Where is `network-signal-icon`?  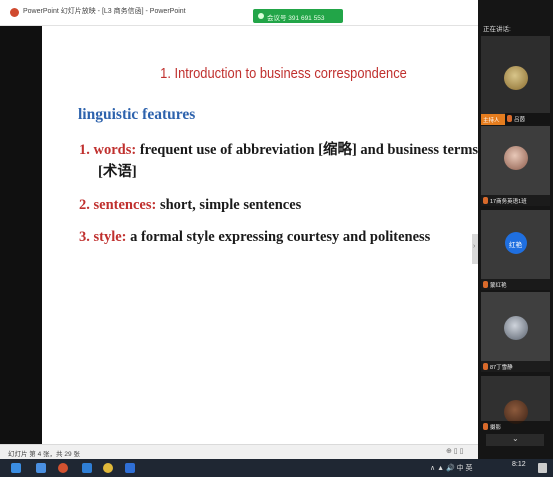 network-signal-icon is located at coordinates (261, 16).